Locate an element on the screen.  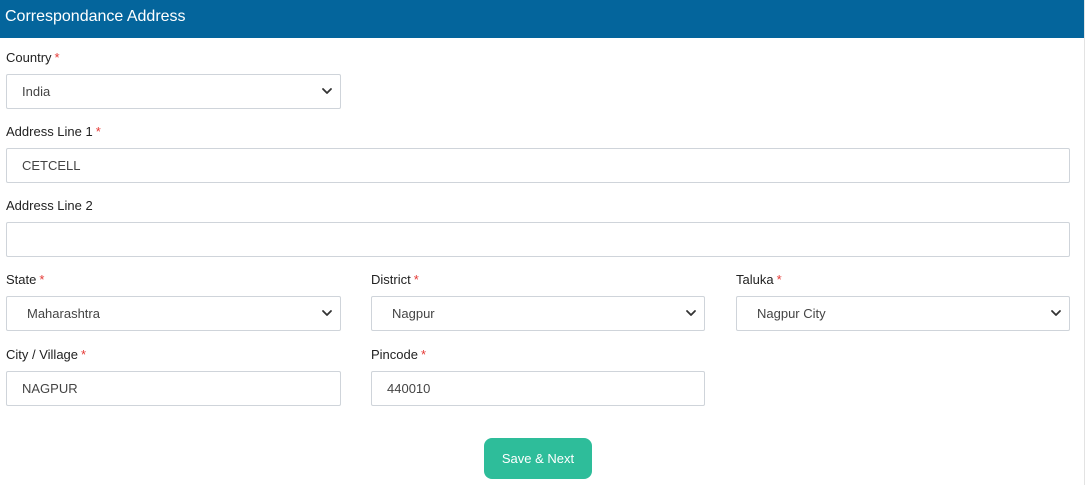
country-select-value: India is located at coordinates (36, 91).